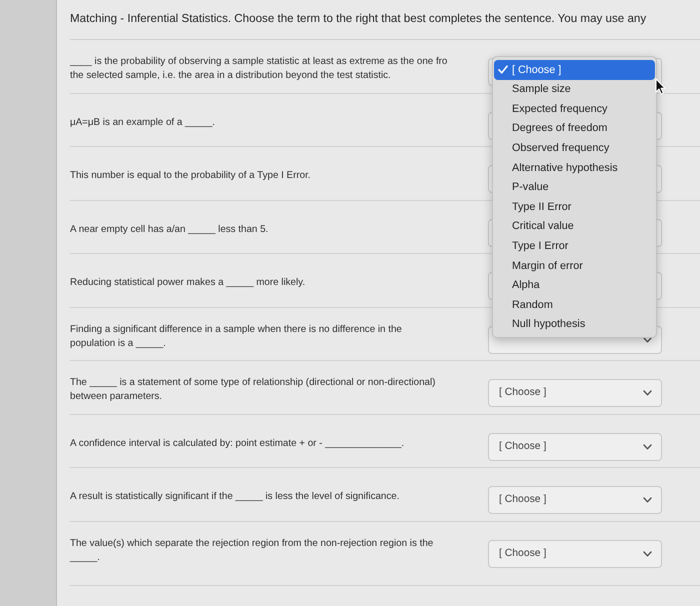 Image resolution: width=700 pixels, height=606 pixels. I want to click on menu-option: Type I Error, so click(574, 246).